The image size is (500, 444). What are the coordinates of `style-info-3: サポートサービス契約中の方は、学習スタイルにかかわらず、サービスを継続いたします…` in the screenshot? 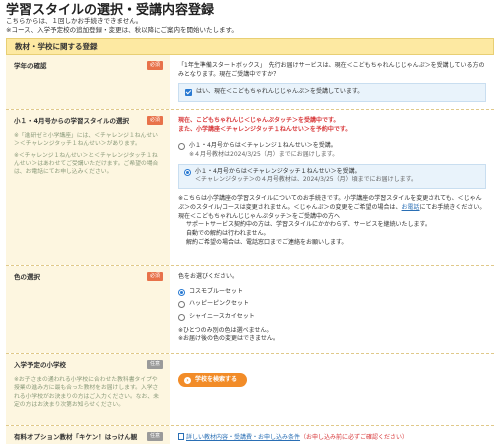 It's located at (308, 225).